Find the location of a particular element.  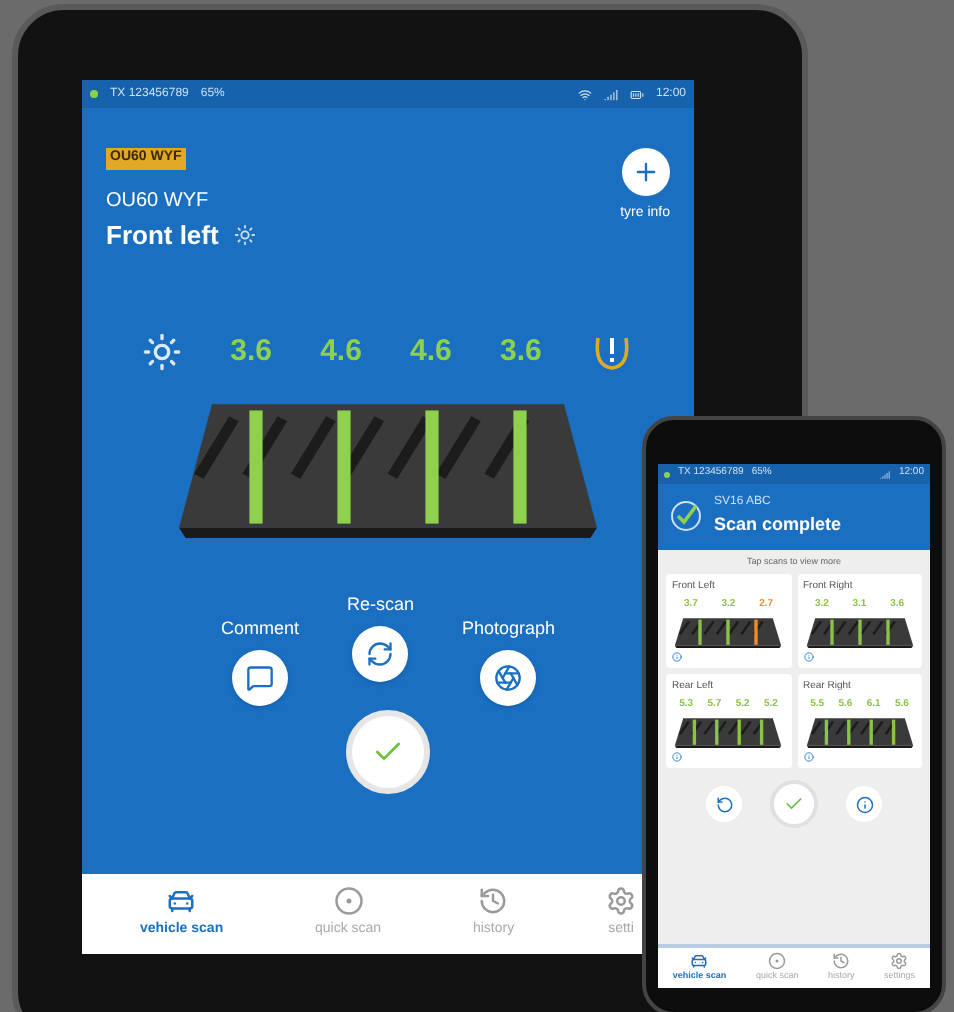

check-circle-icon is located at coordinates (686, 516).